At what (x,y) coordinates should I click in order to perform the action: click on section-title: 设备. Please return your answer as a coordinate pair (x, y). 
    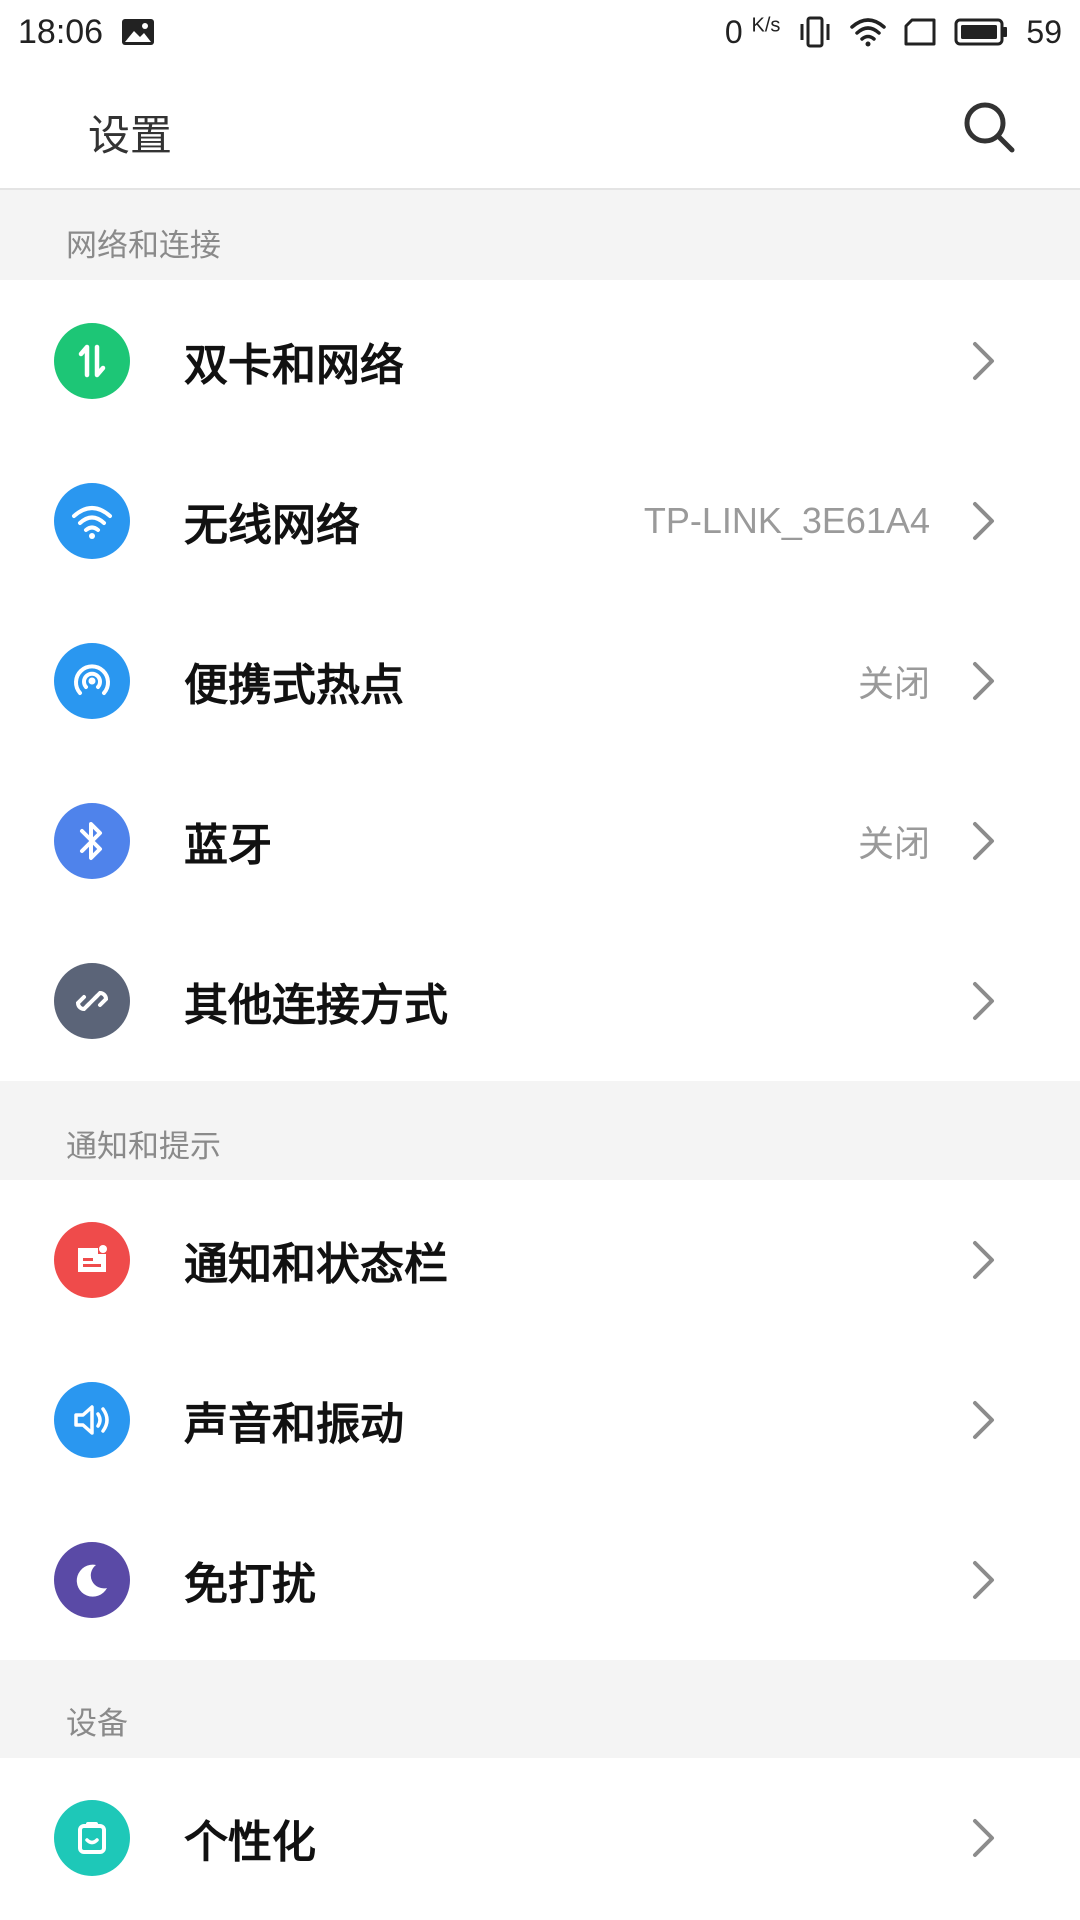
    Looking at the image, I should click on (97, 1724).